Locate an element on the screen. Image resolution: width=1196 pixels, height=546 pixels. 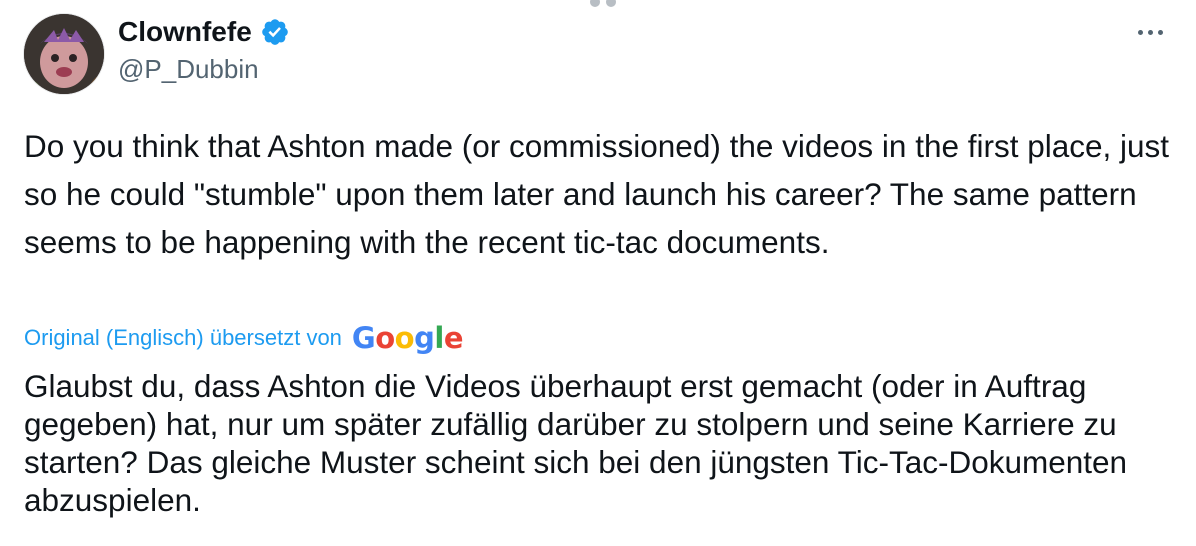
show-original-link: Original (Englisch) übersetzt von is located at coordinates (183, 338).